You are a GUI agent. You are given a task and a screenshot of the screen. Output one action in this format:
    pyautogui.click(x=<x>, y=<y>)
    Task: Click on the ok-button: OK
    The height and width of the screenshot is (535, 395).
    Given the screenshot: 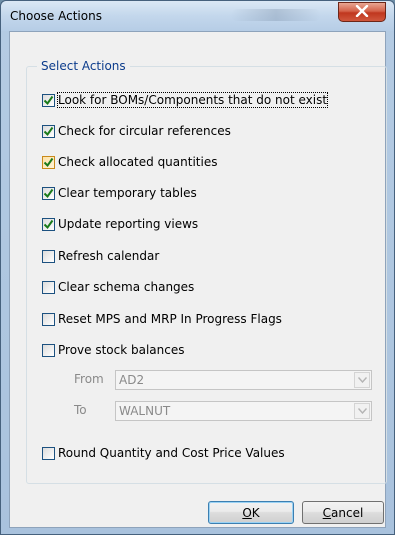 What is the action you would take?
    pyautogui.click(x=251, y=512)
    